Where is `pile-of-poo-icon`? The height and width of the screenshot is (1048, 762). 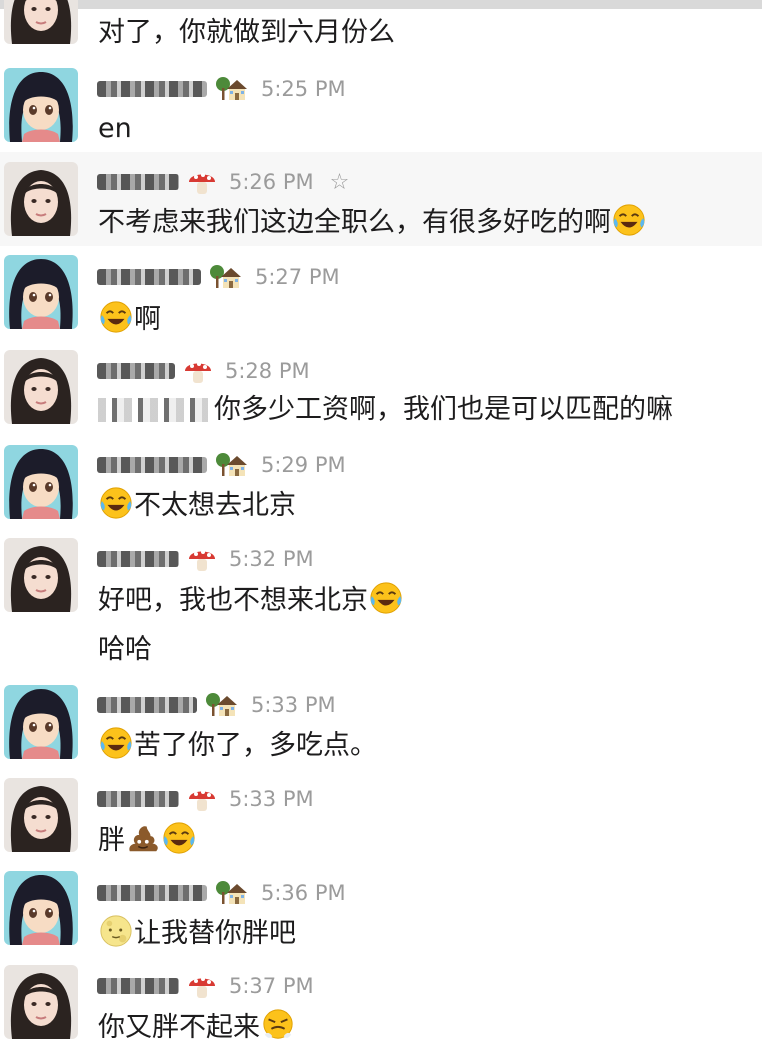 pile-of-poo-icon is located at coordinates (143, 838).